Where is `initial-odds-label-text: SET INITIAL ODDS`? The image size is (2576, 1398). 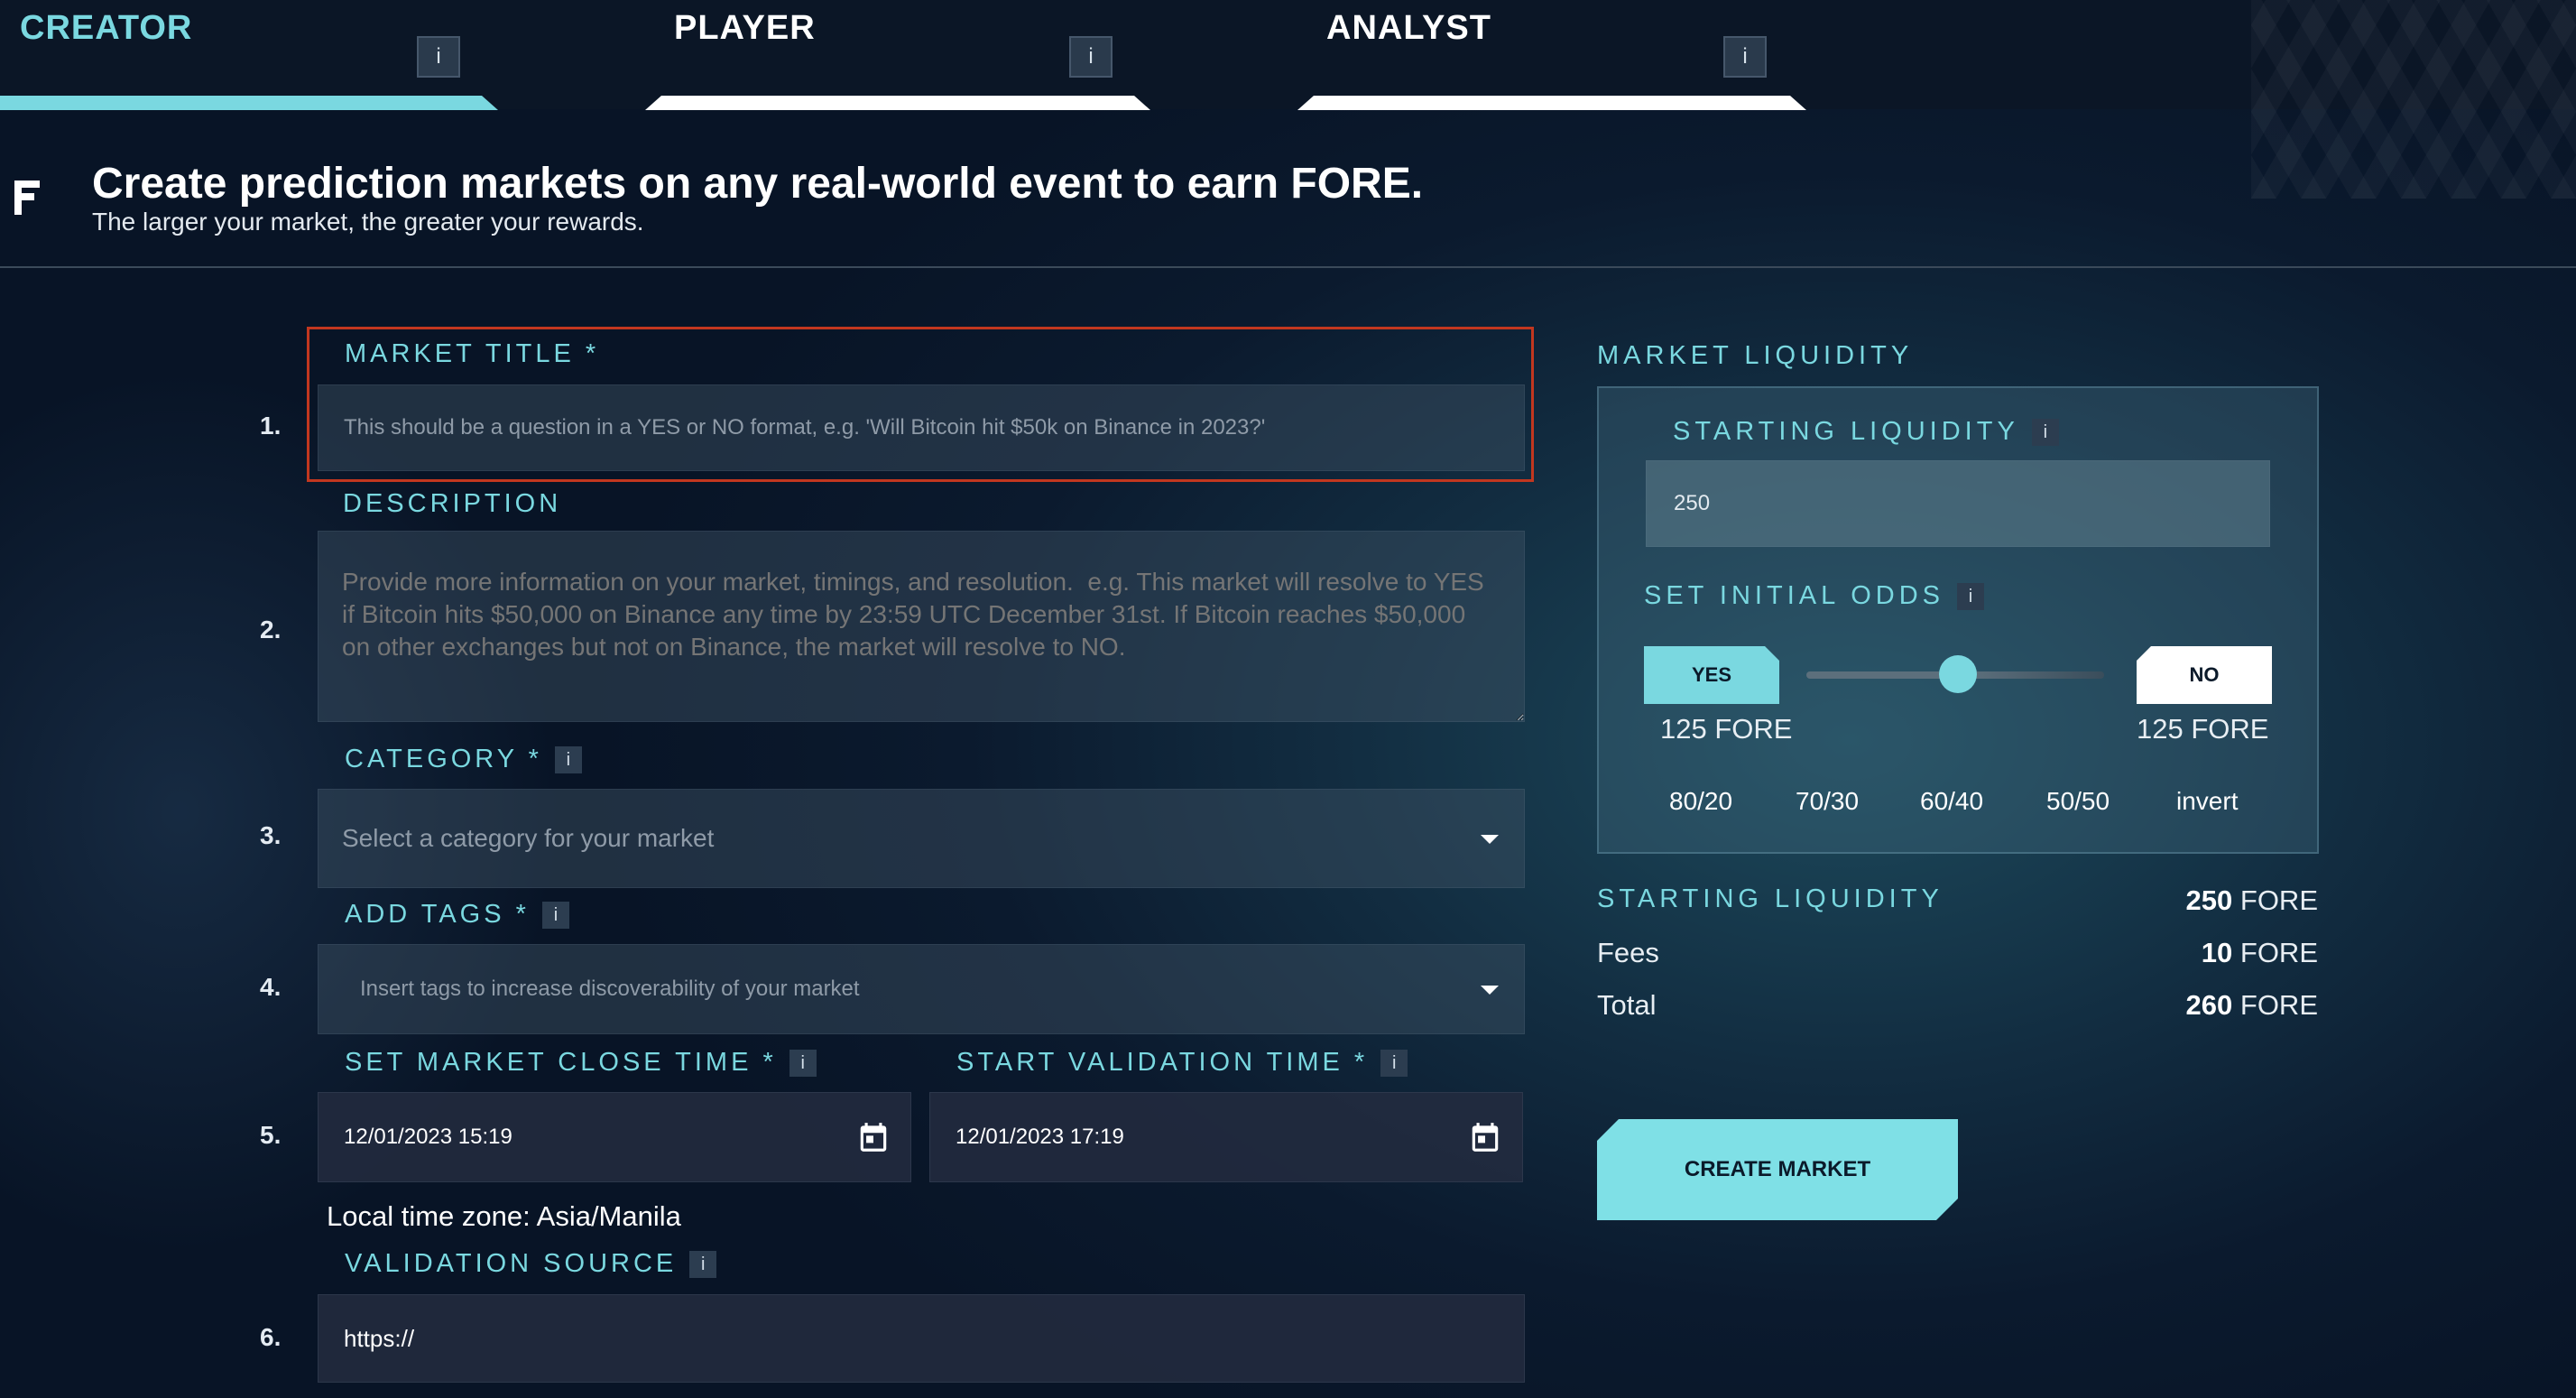 initial-odds-label-text: SET INITIAL ODDS is located at coordinates (1794, 595).